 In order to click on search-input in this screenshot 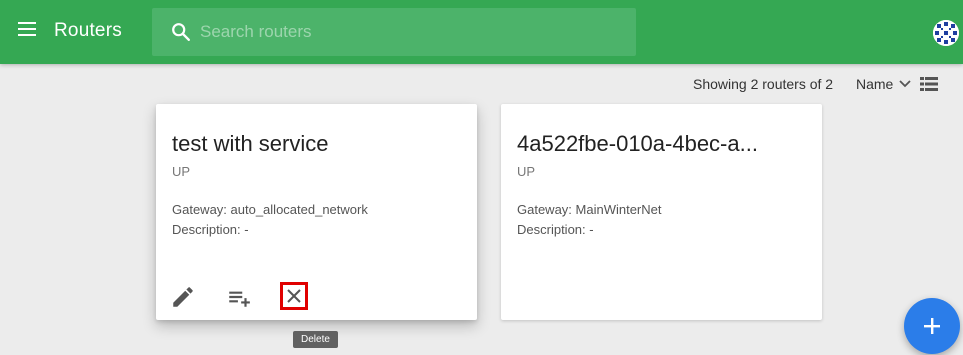, I will do `click(410, 32)`.